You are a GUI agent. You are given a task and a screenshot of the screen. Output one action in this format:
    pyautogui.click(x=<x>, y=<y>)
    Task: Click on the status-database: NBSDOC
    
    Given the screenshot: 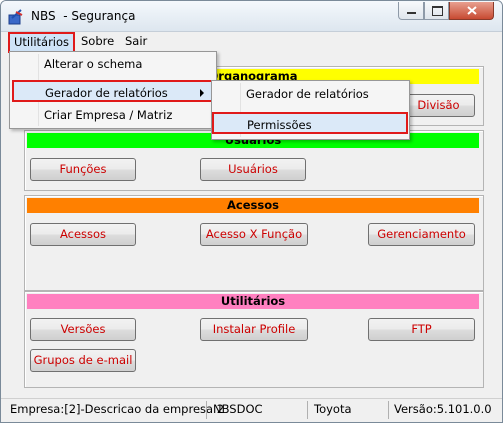 What is the action you would take?
    pyautogui.click(x=238, y=409)
    